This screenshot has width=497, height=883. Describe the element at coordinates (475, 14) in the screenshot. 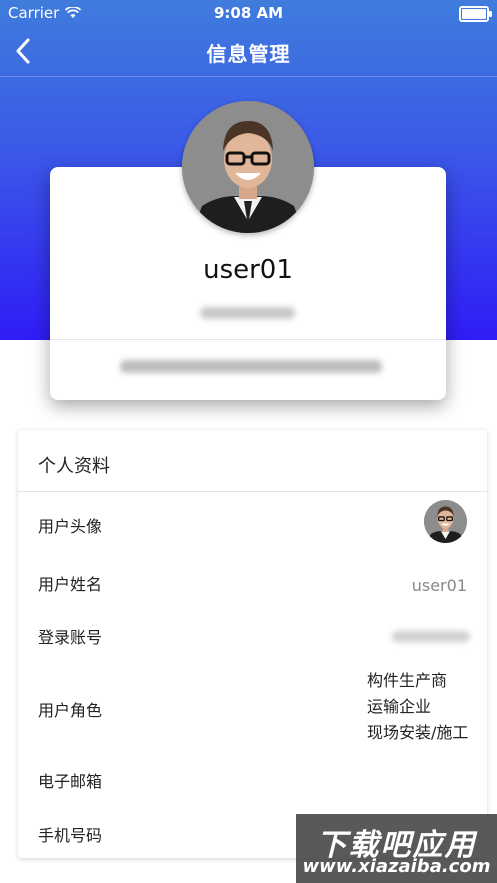

I see `battery-icon` at that location.